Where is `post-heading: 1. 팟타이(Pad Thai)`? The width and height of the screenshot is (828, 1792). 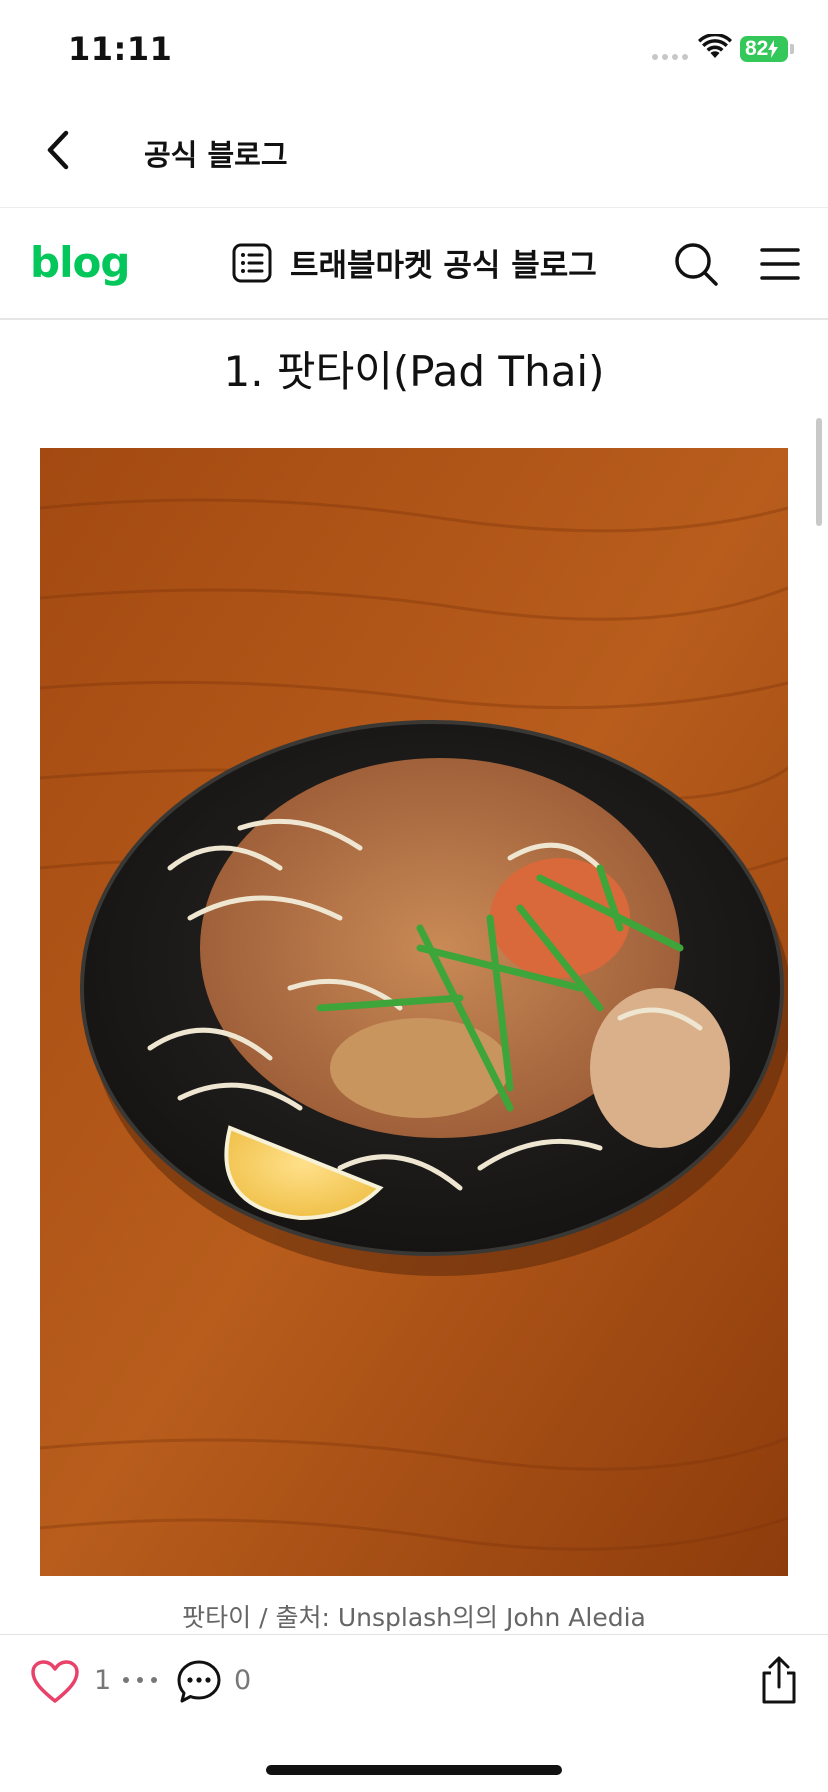
post-heading: 1. 팟타이(Pad Thai) is located at coordinates (414, 371).